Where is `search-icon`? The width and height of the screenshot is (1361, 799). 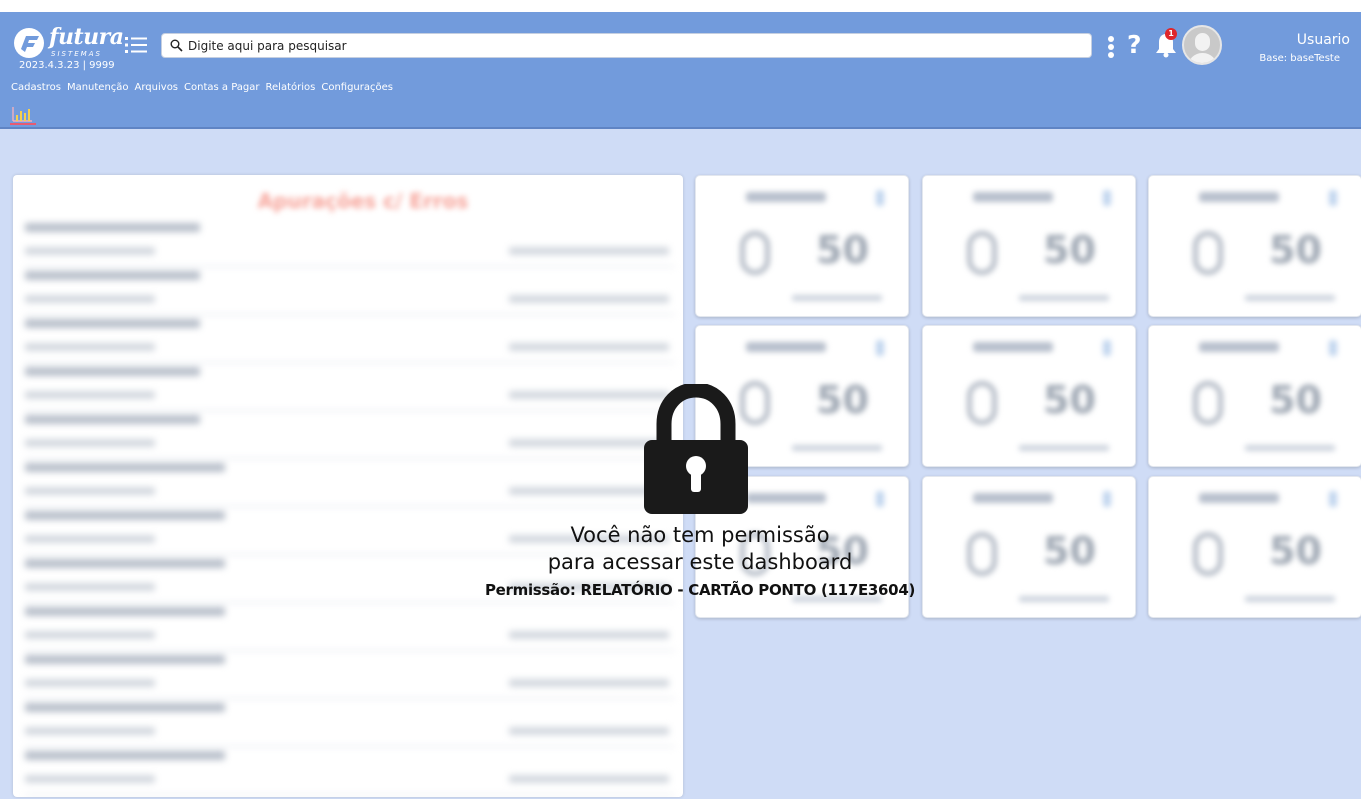 search-icon is located at coordinates (176, 45).